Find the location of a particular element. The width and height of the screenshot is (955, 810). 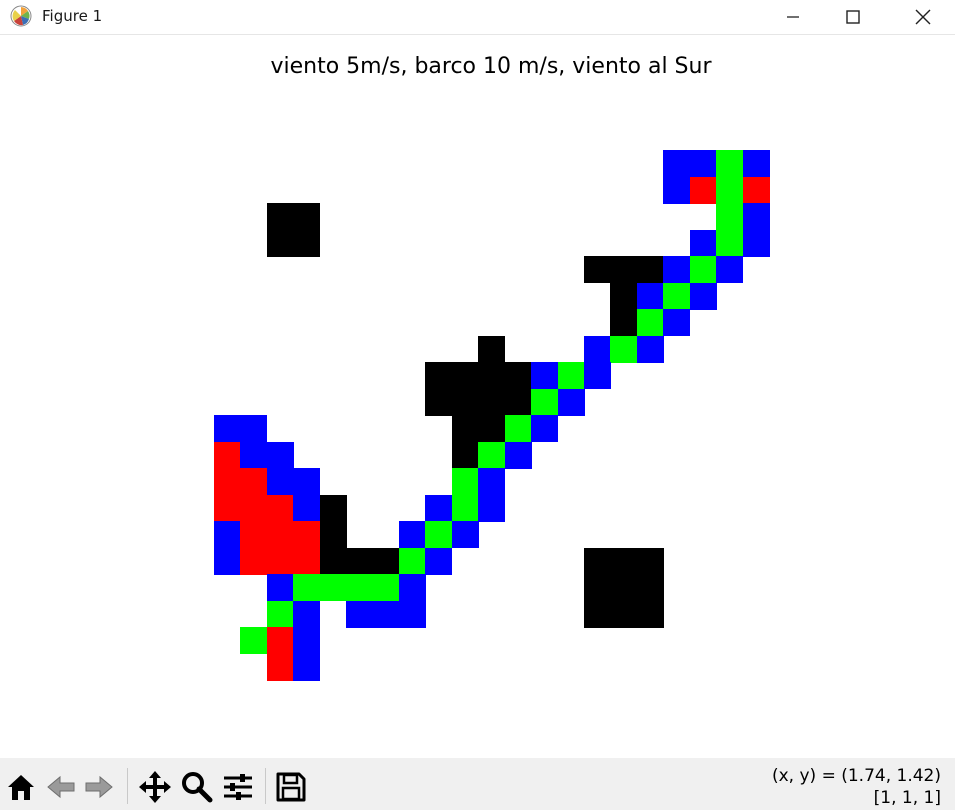

save-floppy-icon is located at coordinates (291, 787).